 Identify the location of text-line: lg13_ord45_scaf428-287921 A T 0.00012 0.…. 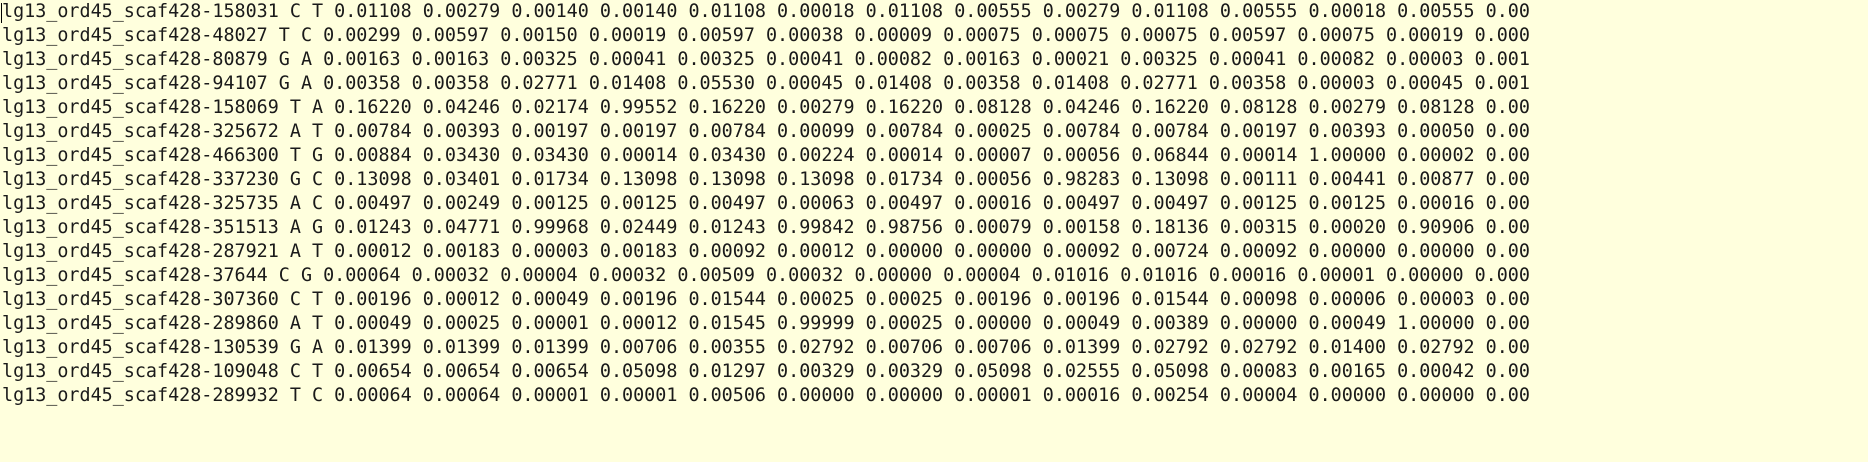
(766, 251).